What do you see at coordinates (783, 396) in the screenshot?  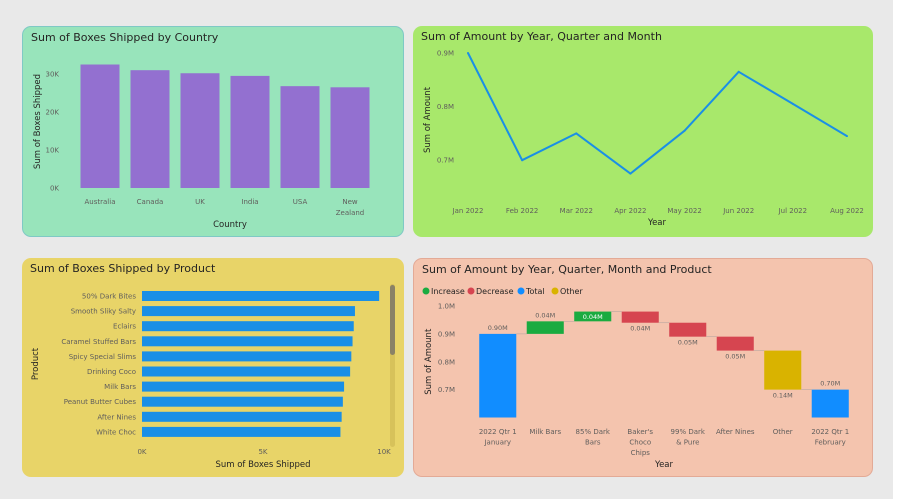 I see `data-label: 0.14M` at bounding box center [783, 396].